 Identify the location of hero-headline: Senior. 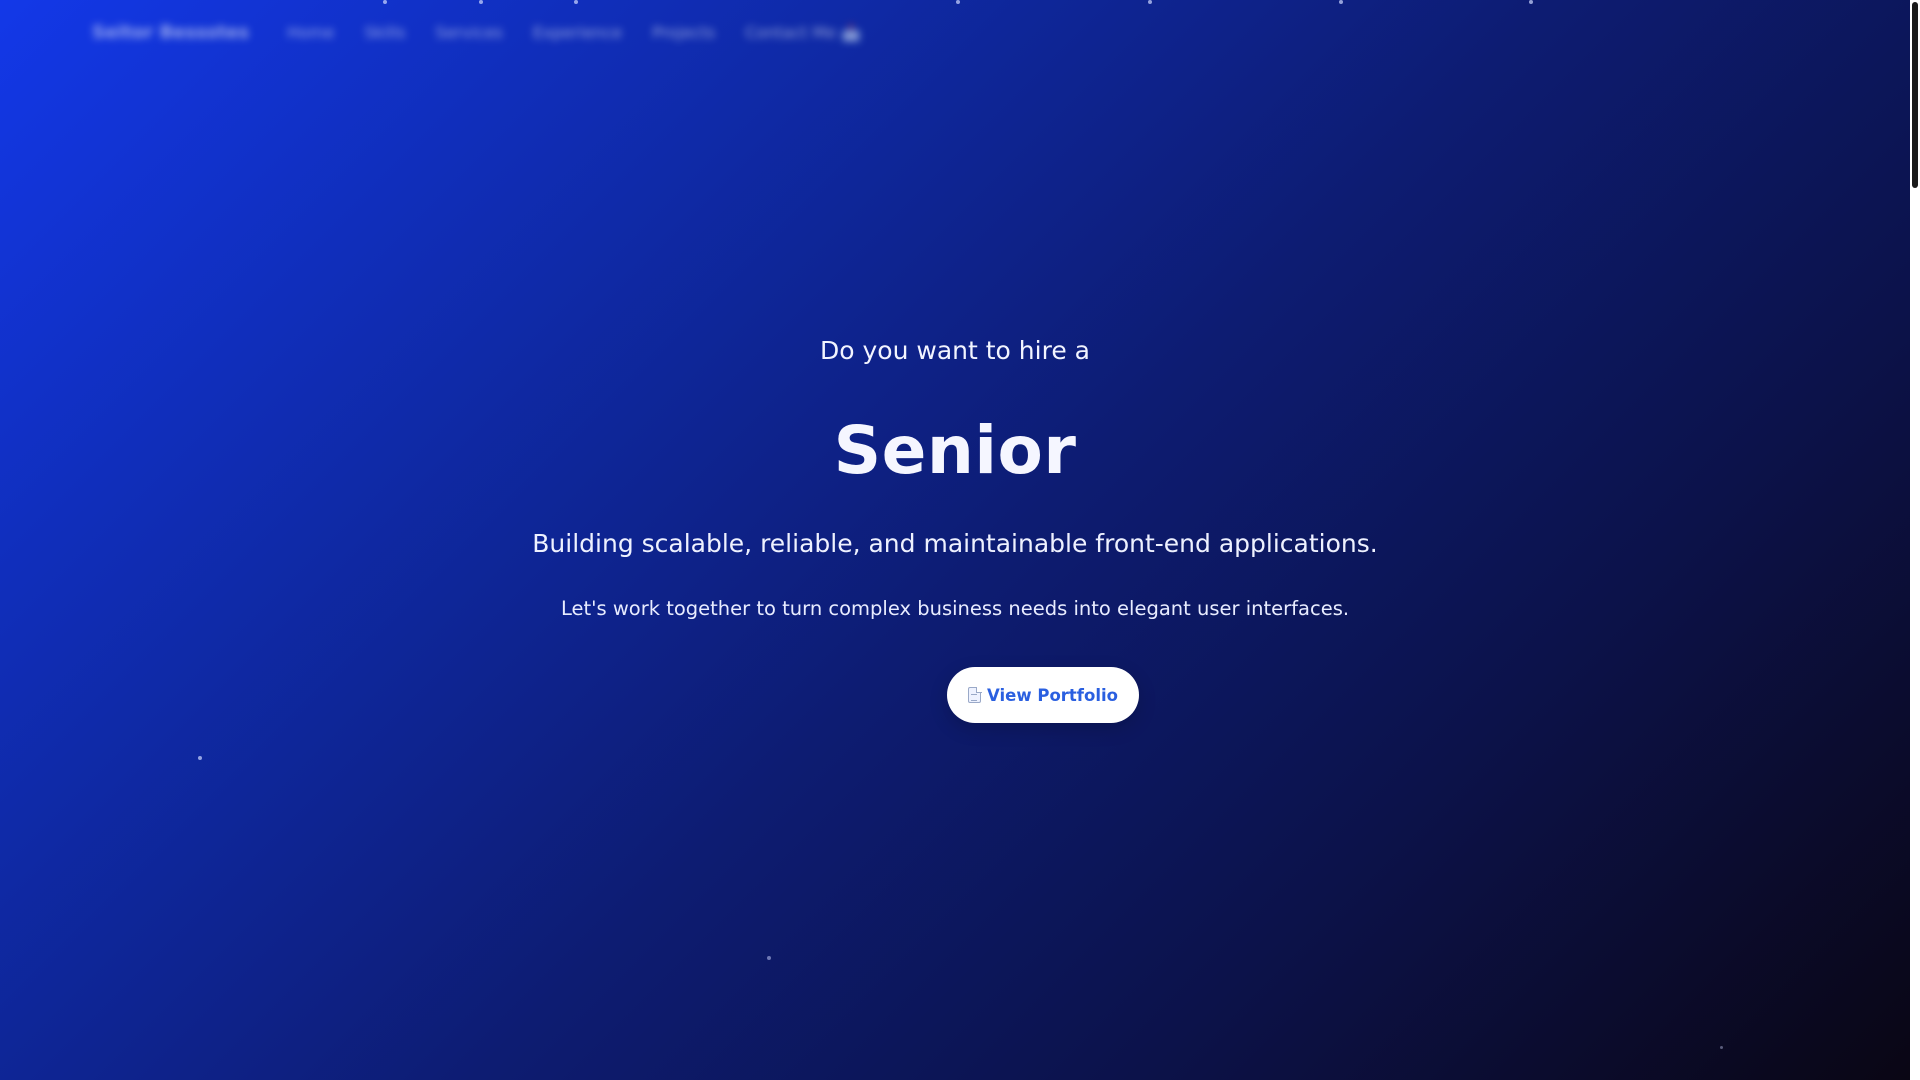
(955, 450).